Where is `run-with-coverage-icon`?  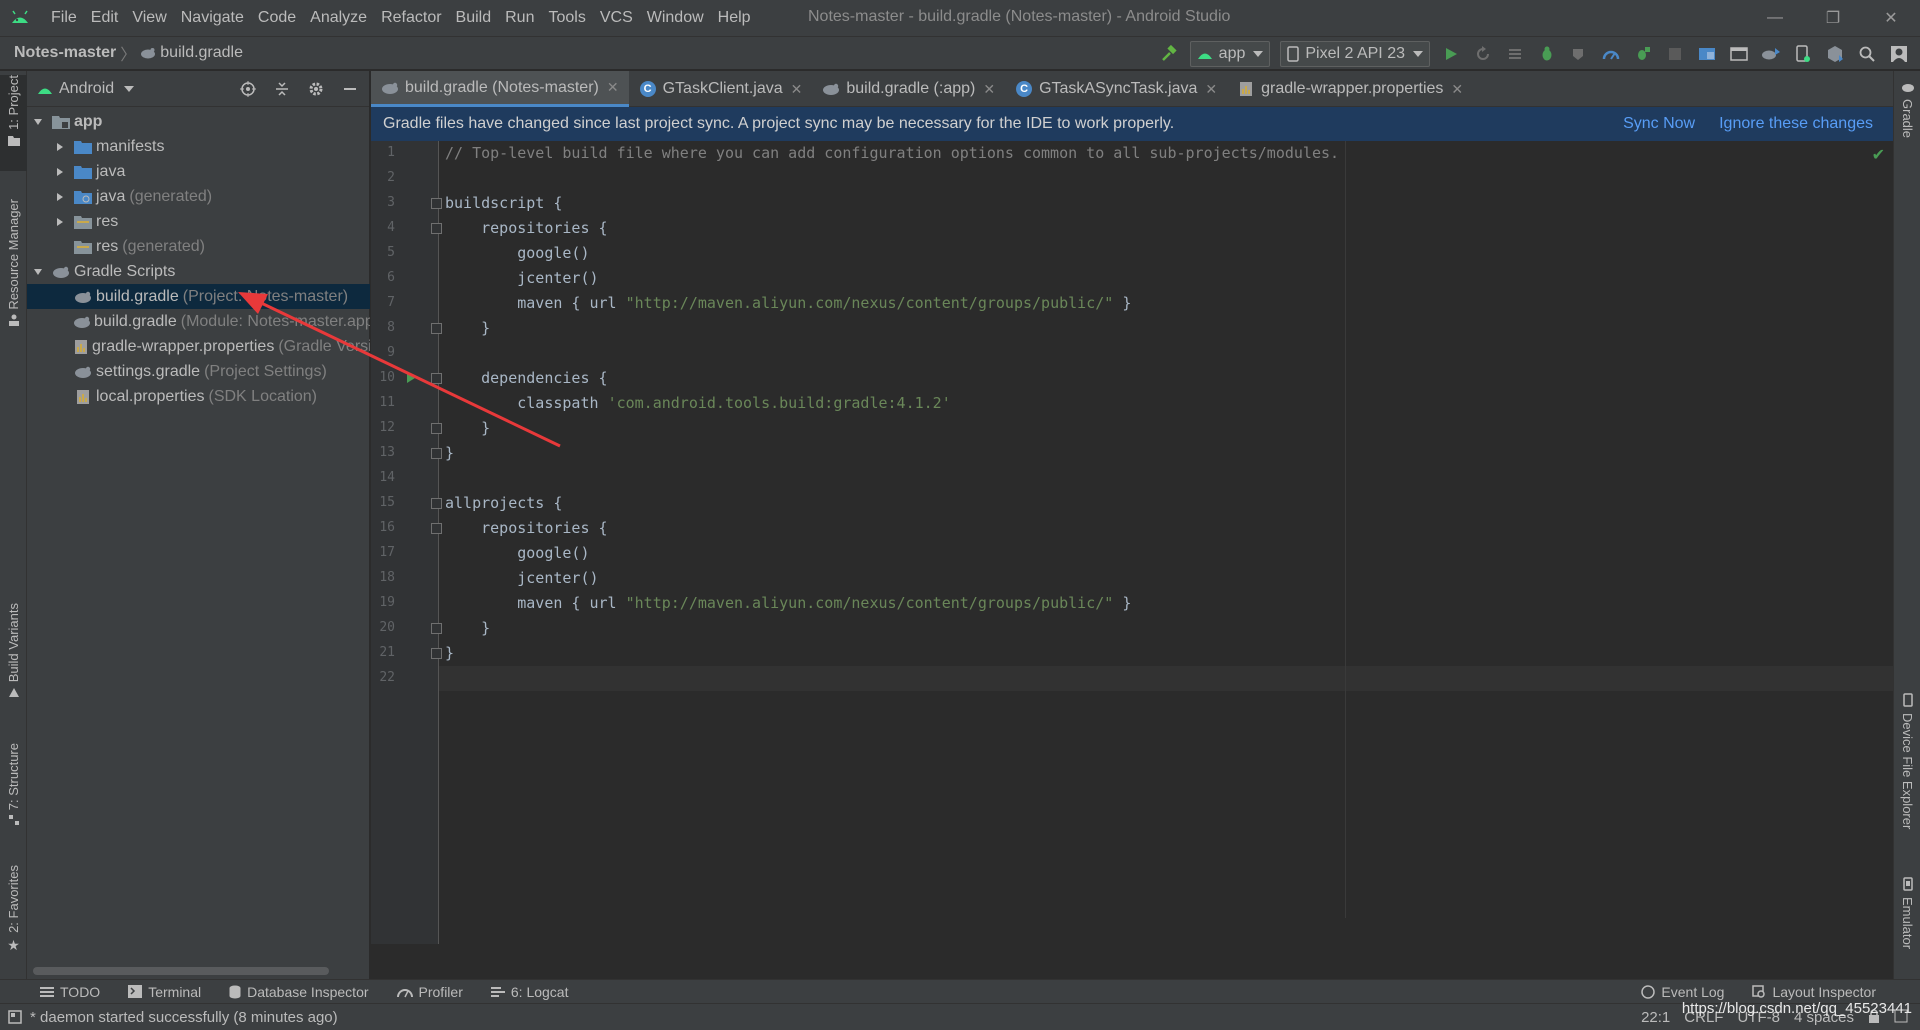
run-with-coverage-icon is located at coordinates (1579, 54).